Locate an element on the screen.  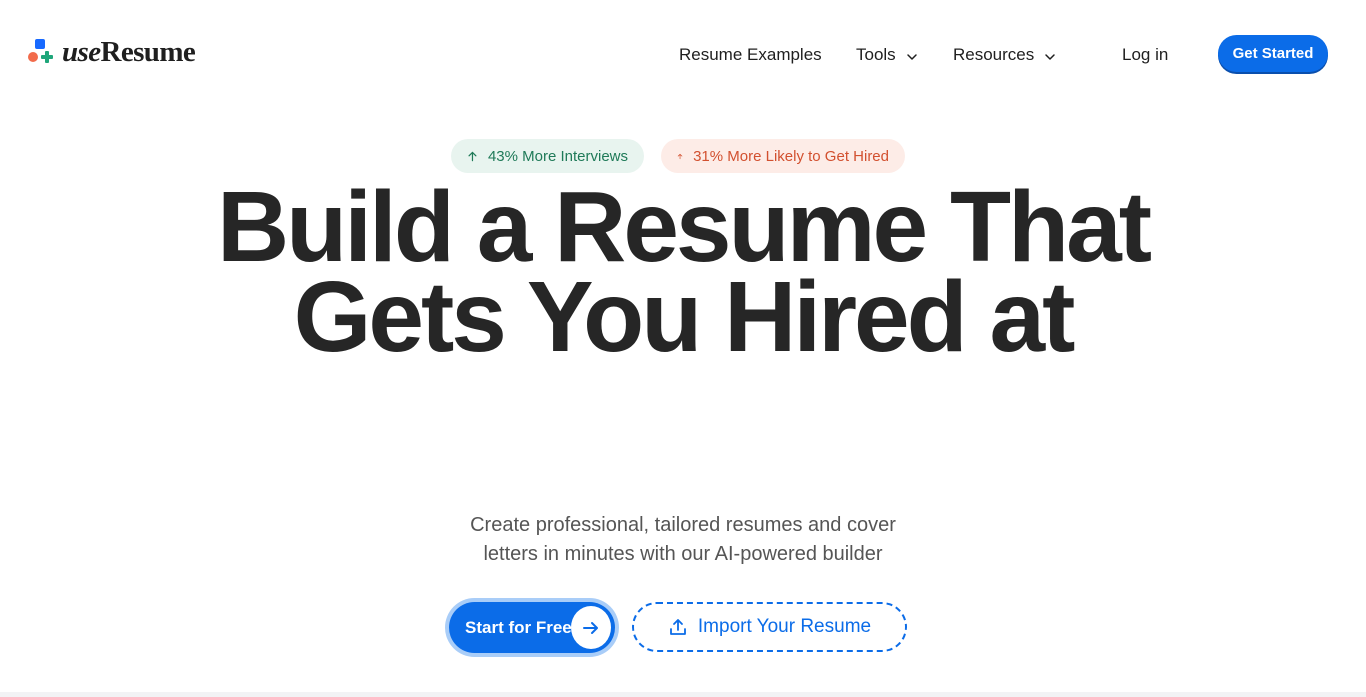
nav-resume-examples: Resume Examples is located at coordinates (750, 55).